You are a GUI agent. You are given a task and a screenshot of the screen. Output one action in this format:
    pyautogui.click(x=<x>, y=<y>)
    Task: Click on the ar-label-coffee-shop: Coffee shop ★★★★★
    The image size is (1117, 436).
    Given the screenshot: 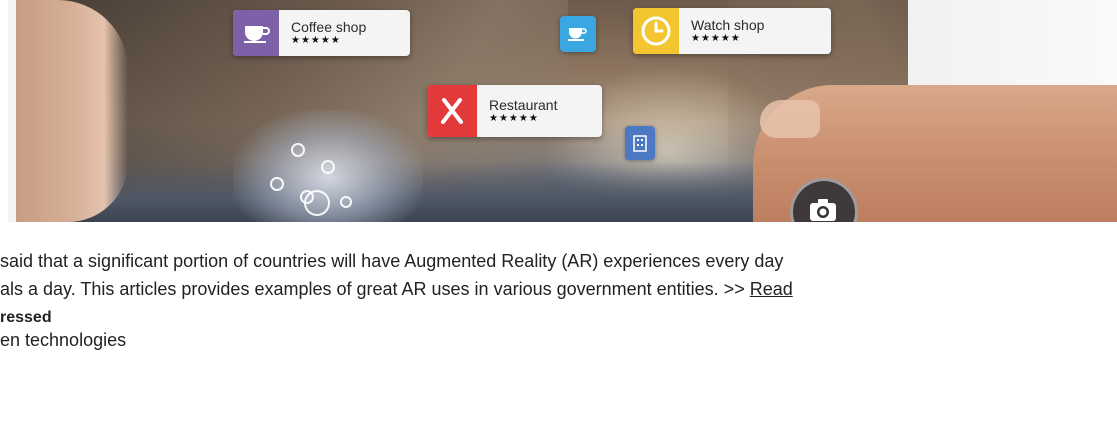 What is the action you would take?
    pyautogui.click(x=321, y=33)
    